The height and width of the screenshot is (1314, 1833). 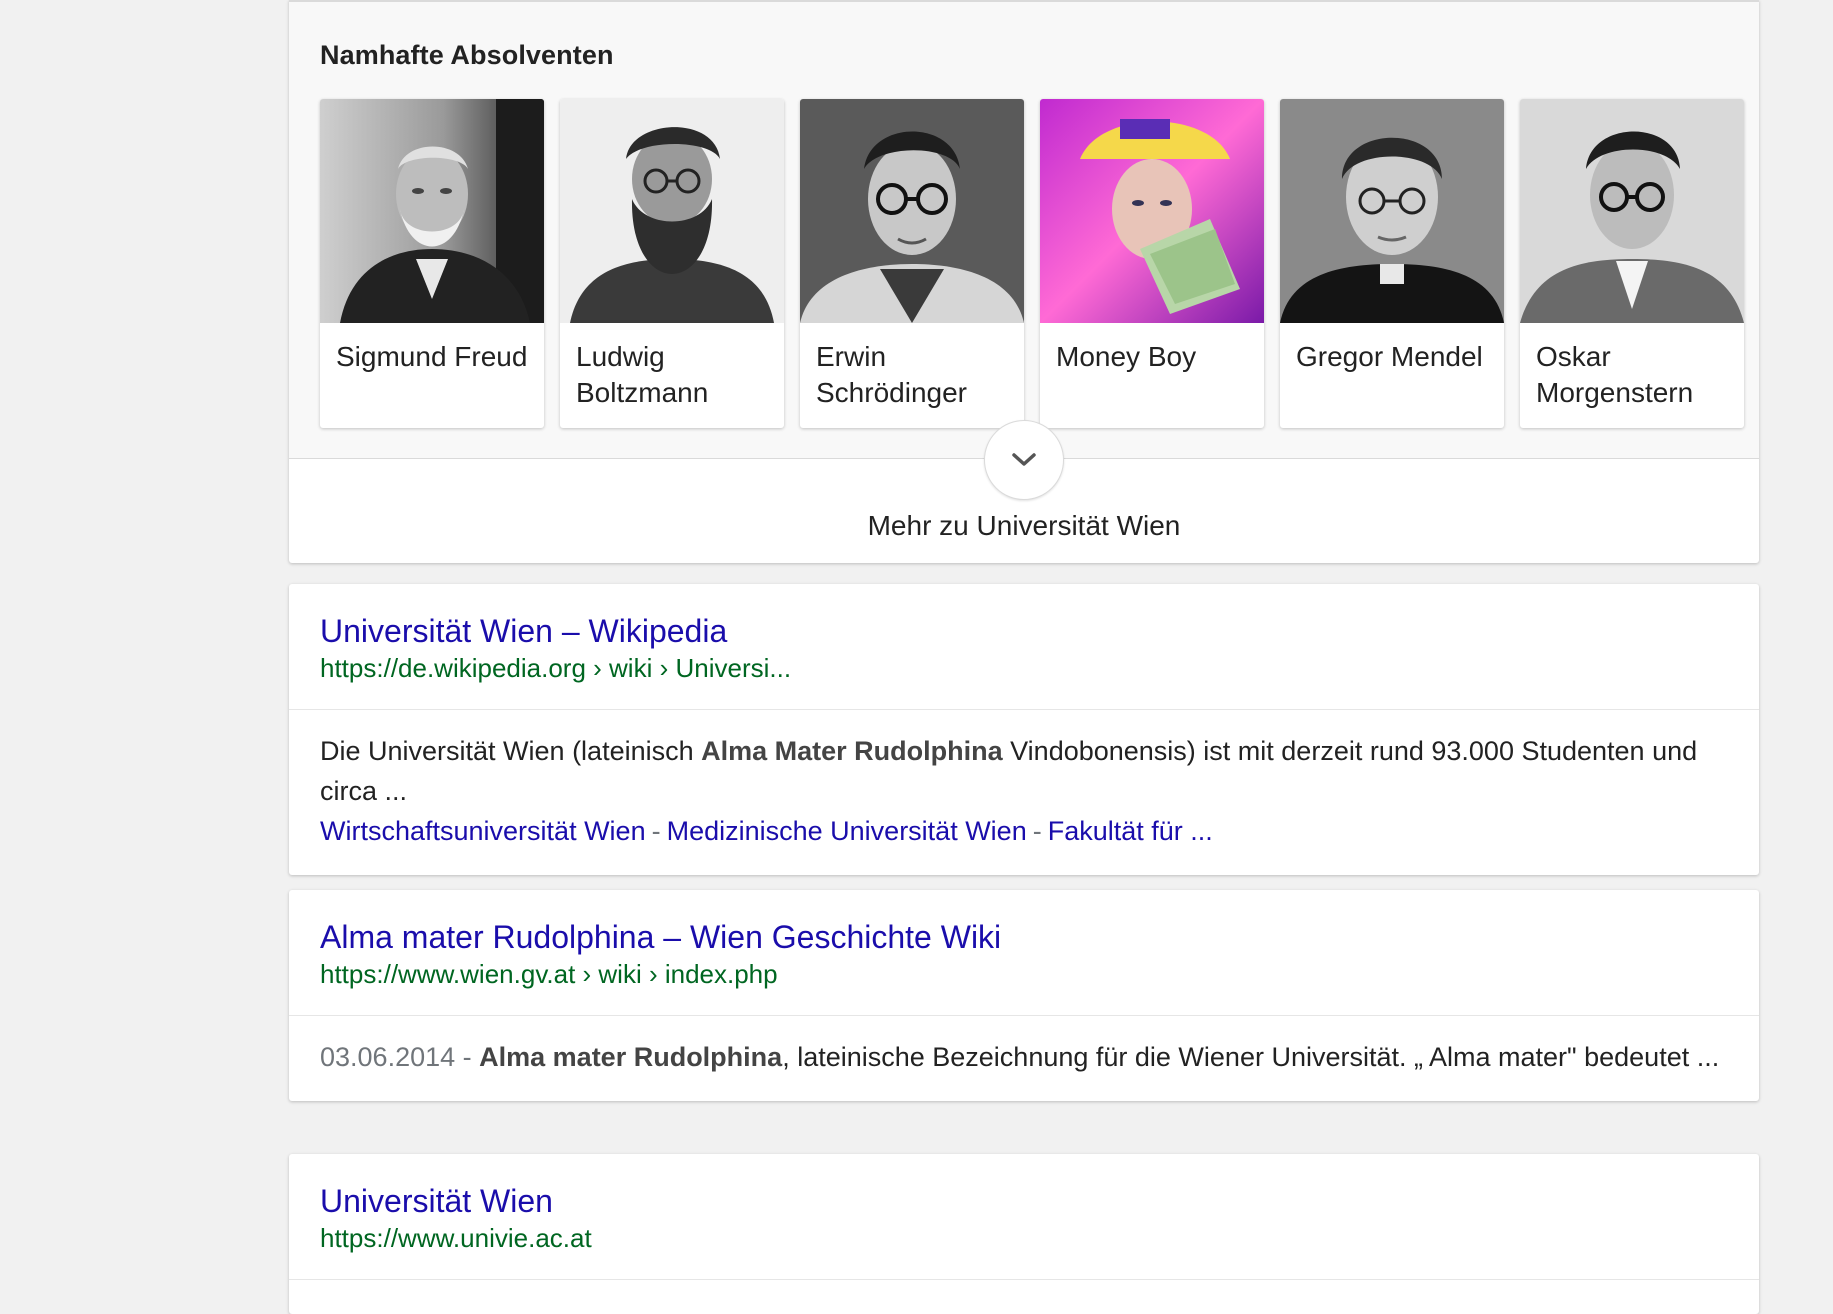 I want to click on alumni-card-erwin-schroedinger: Erwin Schrödinger, so click(x=912, y=263).